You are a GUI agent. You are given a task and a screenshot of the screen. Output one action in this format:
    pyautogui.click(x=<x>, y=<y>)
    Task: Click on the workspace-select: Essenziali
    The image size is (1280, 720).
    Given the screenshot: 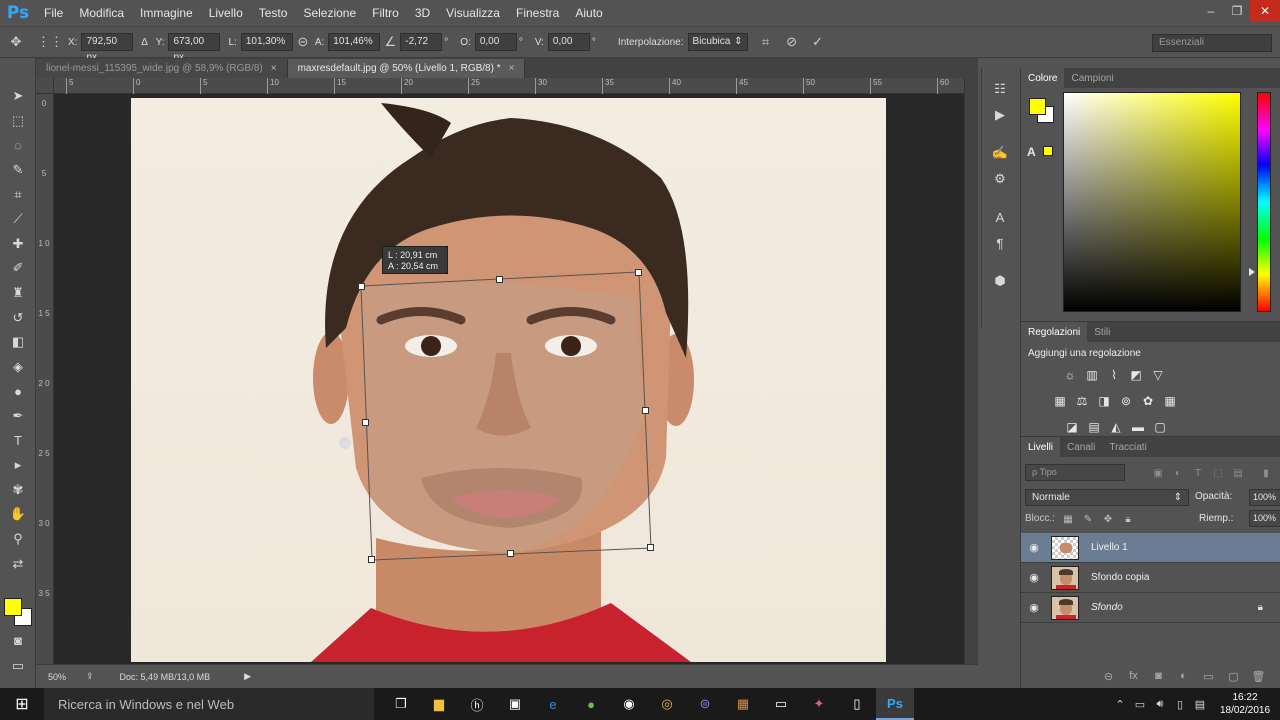 What is the action you would take?
    pyautogui.click(x=1212, y=43)
    